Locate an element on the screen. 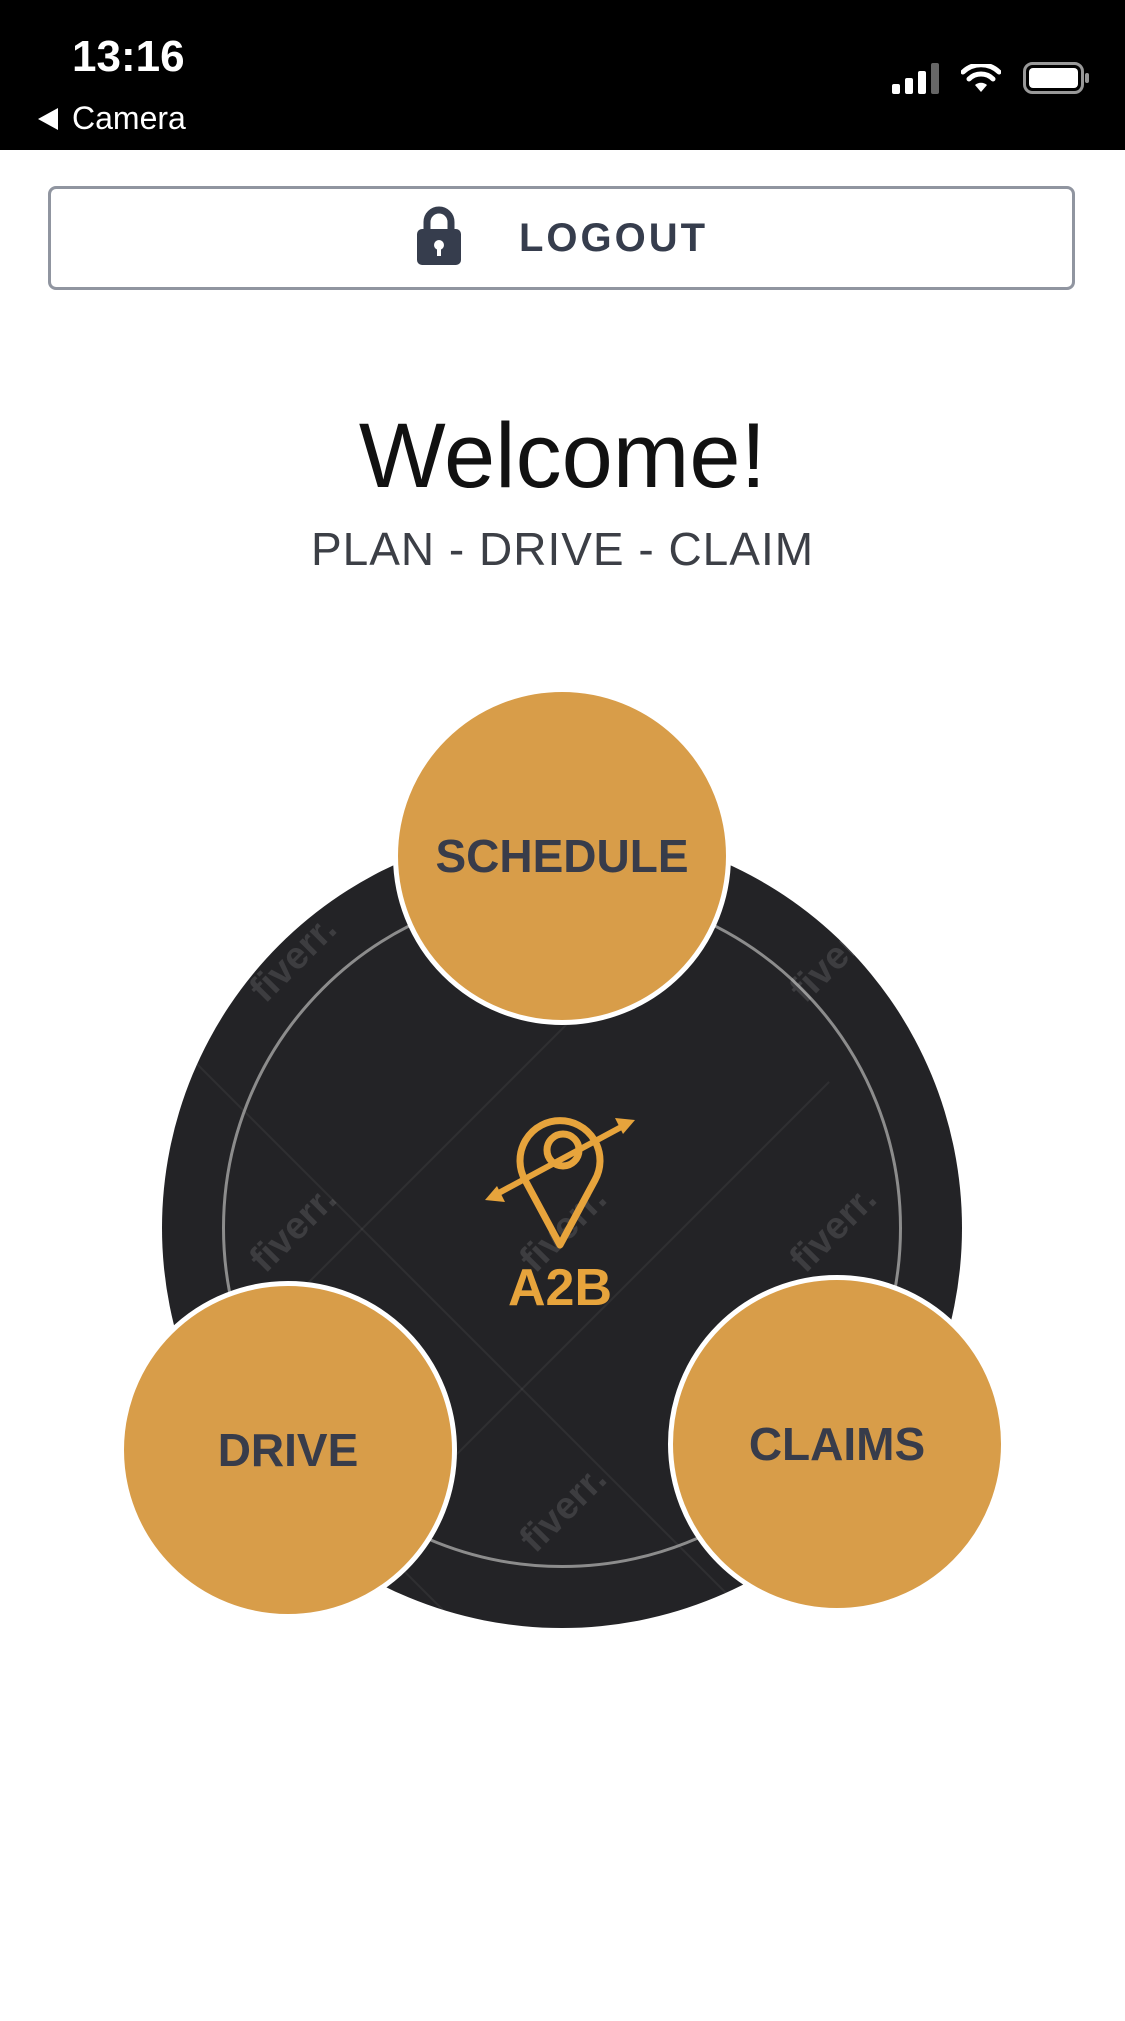  location-pin-icon is located at coordinates (560, 1177).